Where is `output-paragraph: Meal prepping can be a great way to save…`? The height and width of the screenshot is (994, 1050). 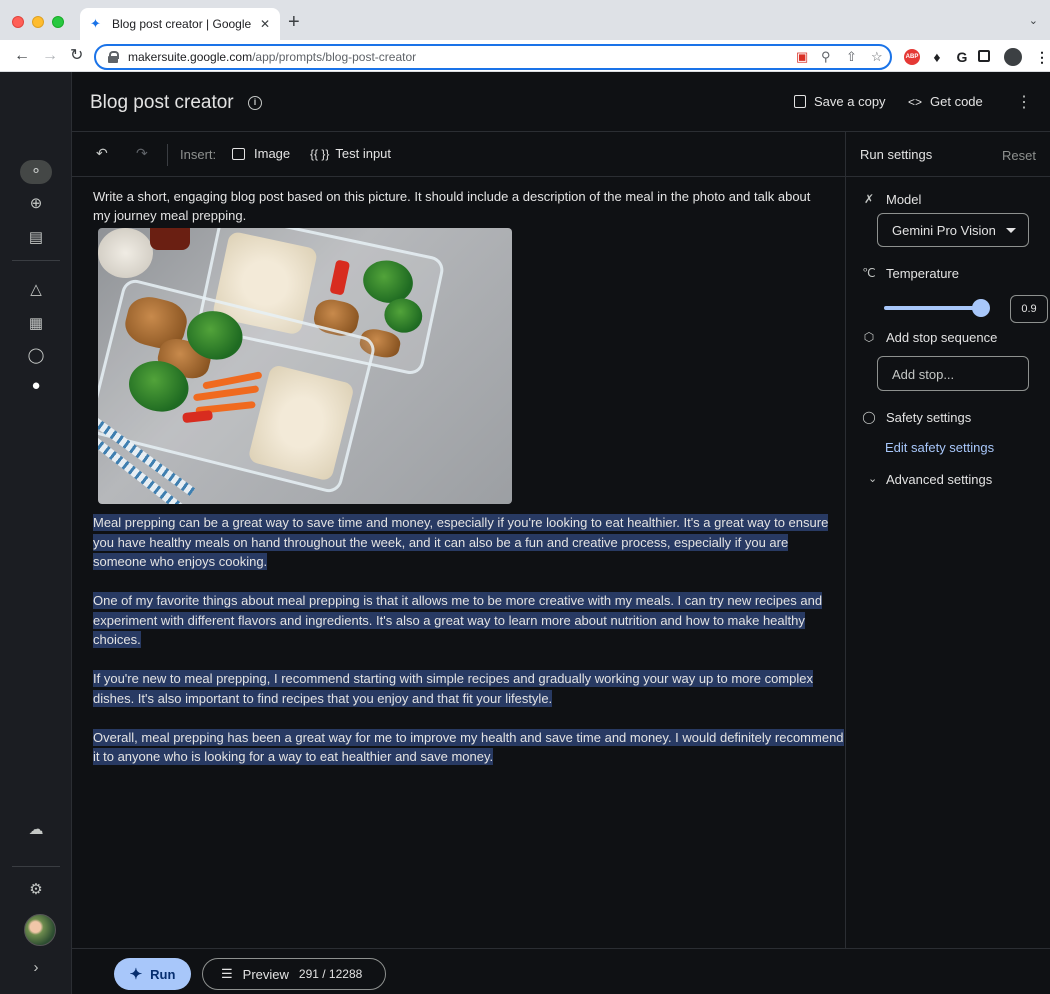
output-paragraph: Meal prepping can be a great way to save… is located at coordinates (469, 542).